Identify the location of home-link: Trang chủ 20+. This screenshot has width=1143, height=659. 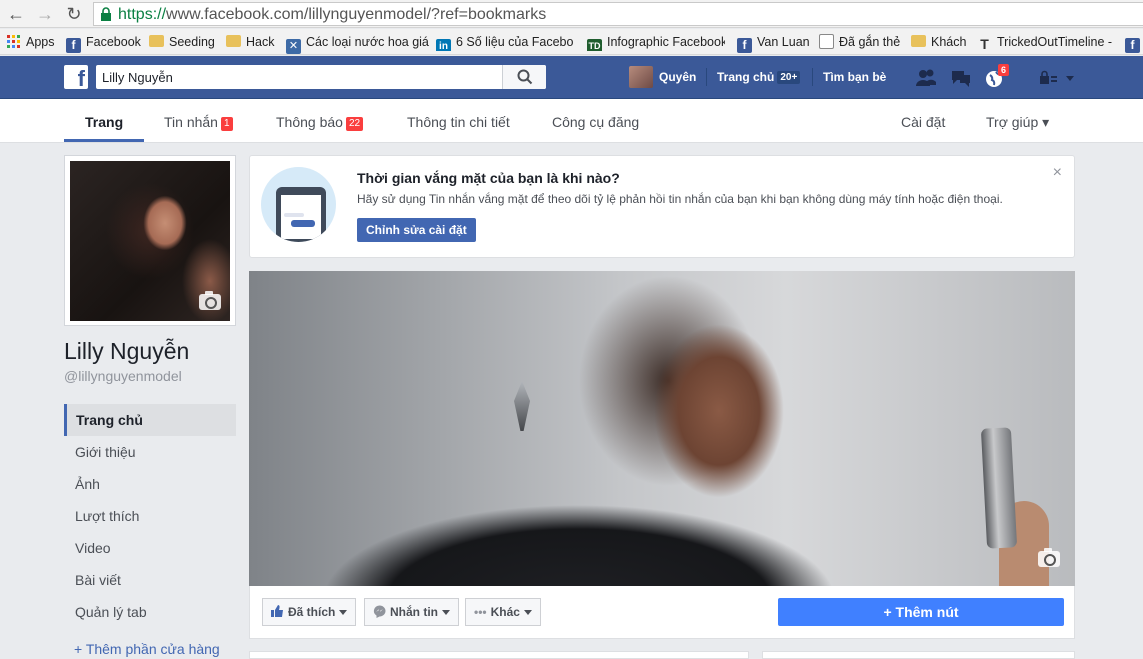
(759, 77).